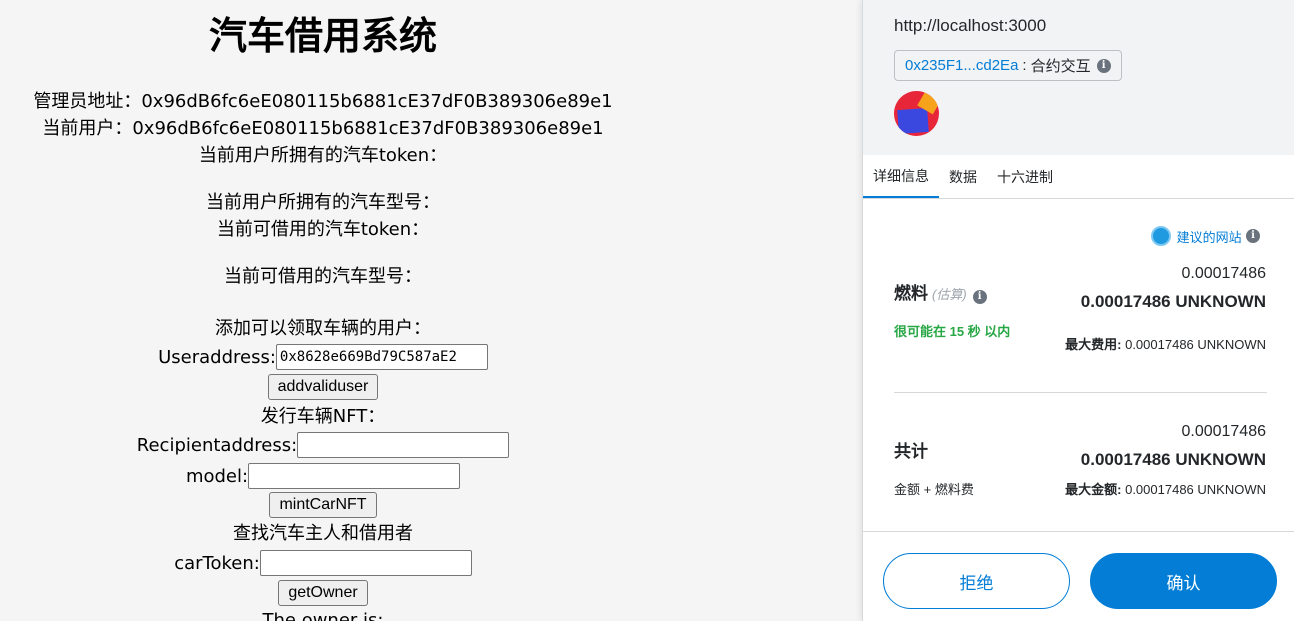 The height and width of the screenshot is (621, 1294). I want to click on globe-icon, so click(1160, 236).